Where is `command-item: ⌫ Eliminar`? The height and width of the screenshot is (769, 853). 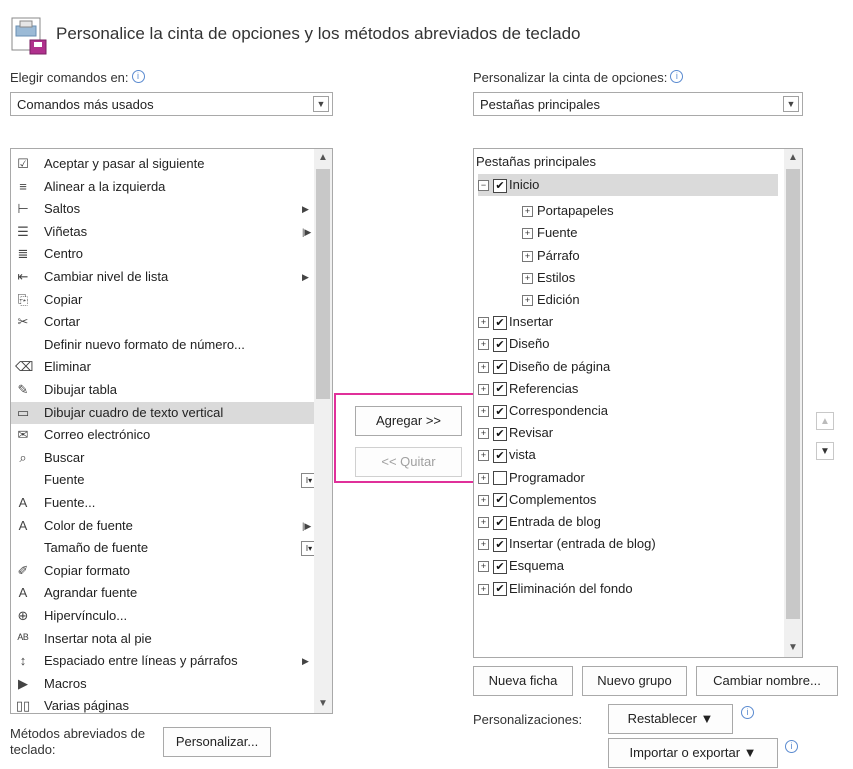
command-item: ⌫ Eliminar is located at coordinates (162, 367).